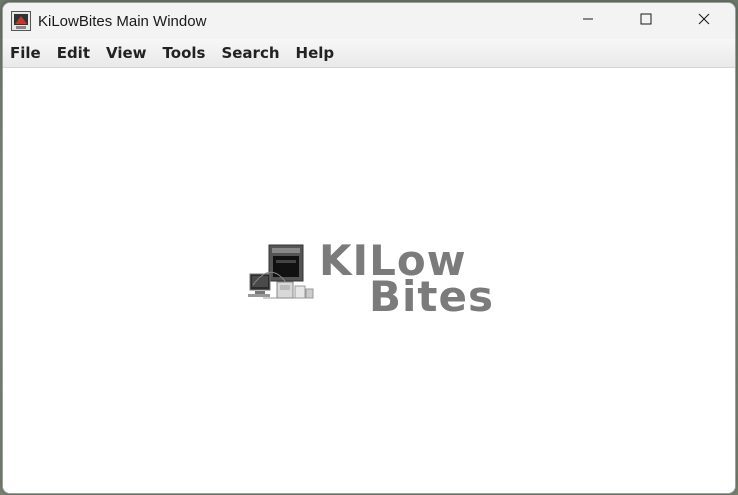  Describe the element at coordinates (315, 53) in the screenshot. I see `menu-help: Help` at that location.